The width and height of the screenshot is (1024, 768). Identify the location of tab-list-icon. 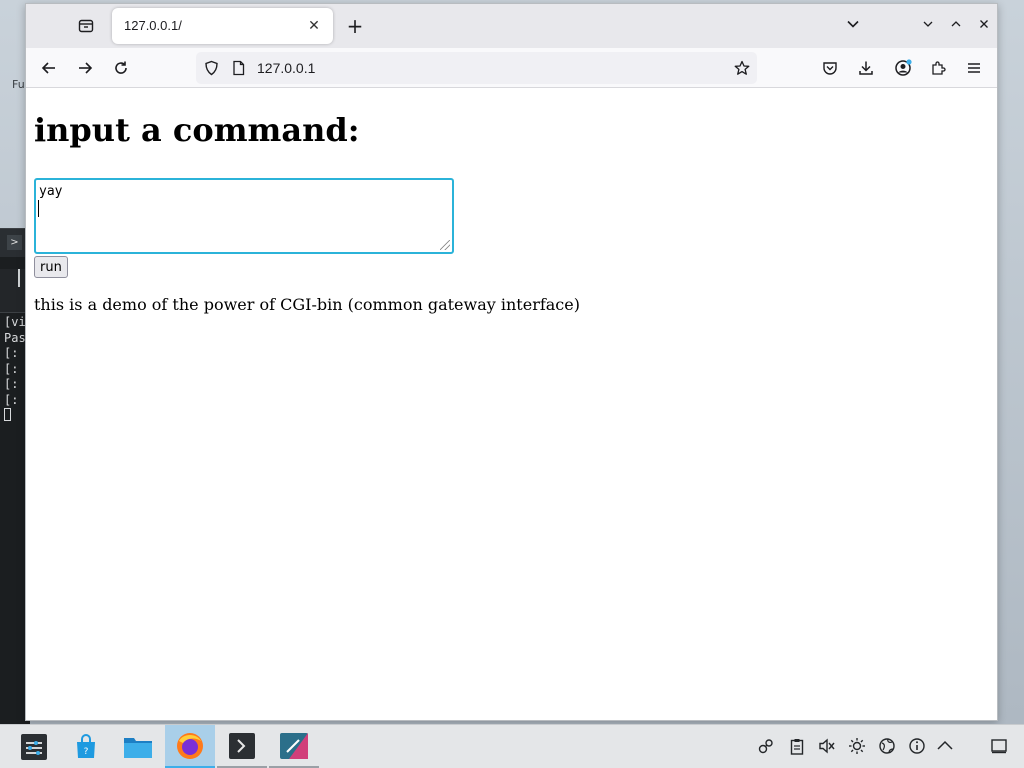
(853, 24).